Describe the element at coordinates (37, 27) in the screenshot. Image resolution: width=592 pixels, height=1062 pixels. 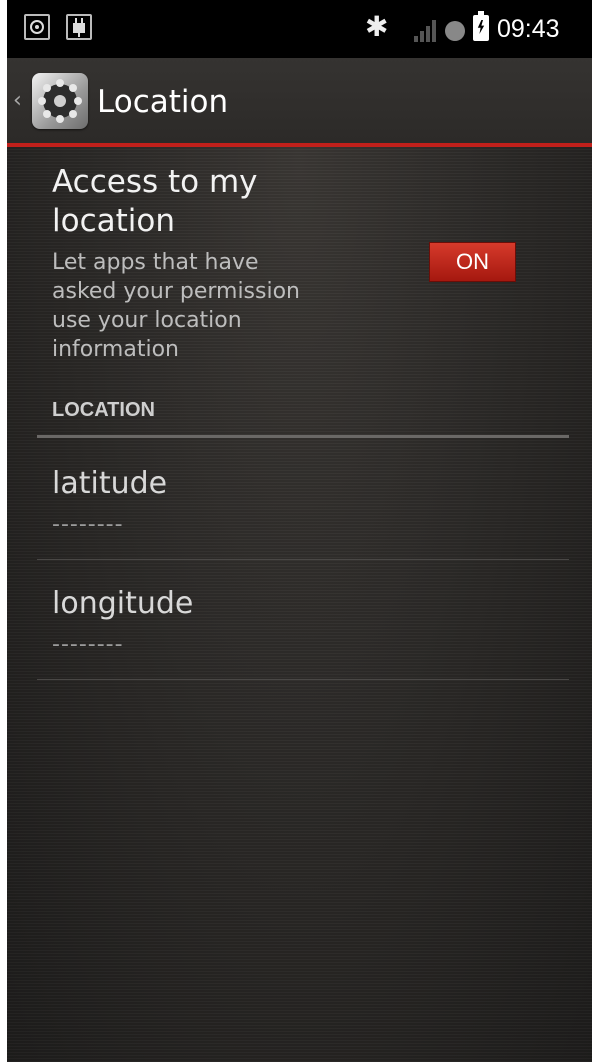
I see `gps-icon` at that location.